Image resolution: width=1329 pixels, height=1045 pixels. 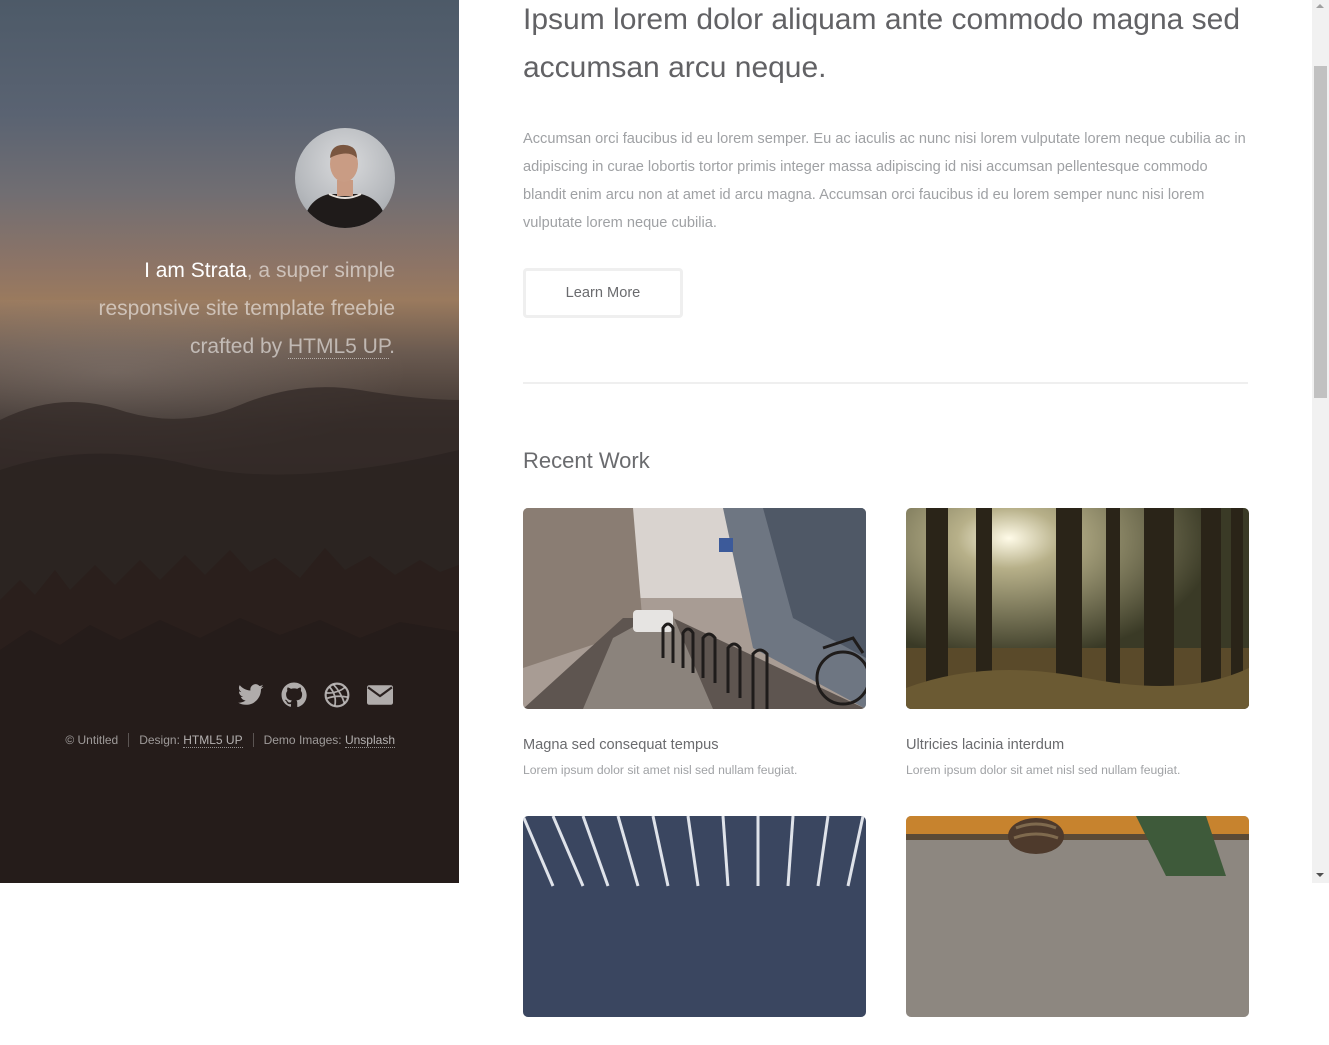 What do you see at coordinates (195, 270) in the screenshot?
I see `intro-name: I am Strata` at bounding box center [195, 270].